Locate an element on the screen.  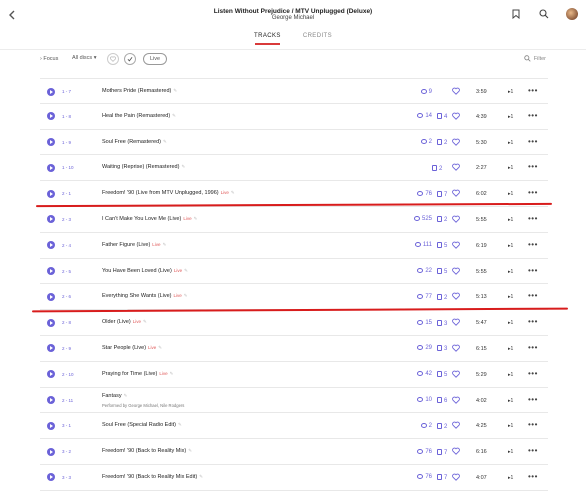
plays-count: 42 is located at coordinates (412, 374).